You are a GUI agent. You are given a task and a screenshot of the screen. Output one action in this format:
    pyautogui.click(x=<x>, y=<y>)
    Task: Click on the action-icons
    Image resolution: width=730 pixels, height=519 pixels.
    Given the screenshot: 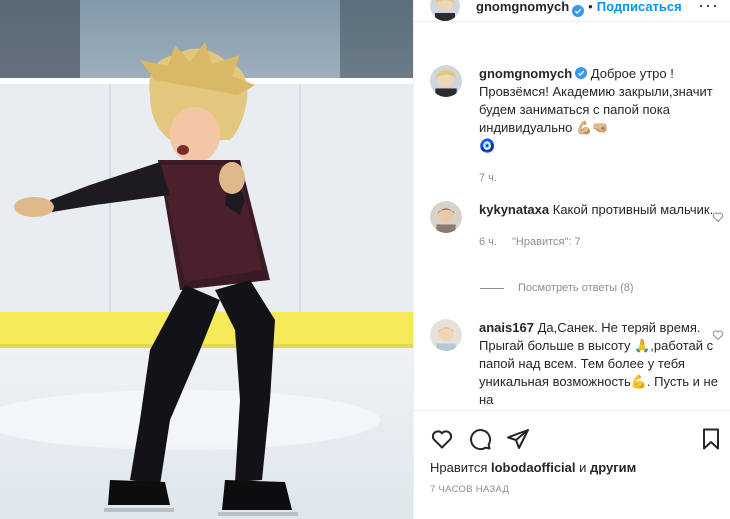 What is the action you would take?
    pyautogui.click(x=487, y=439)
    